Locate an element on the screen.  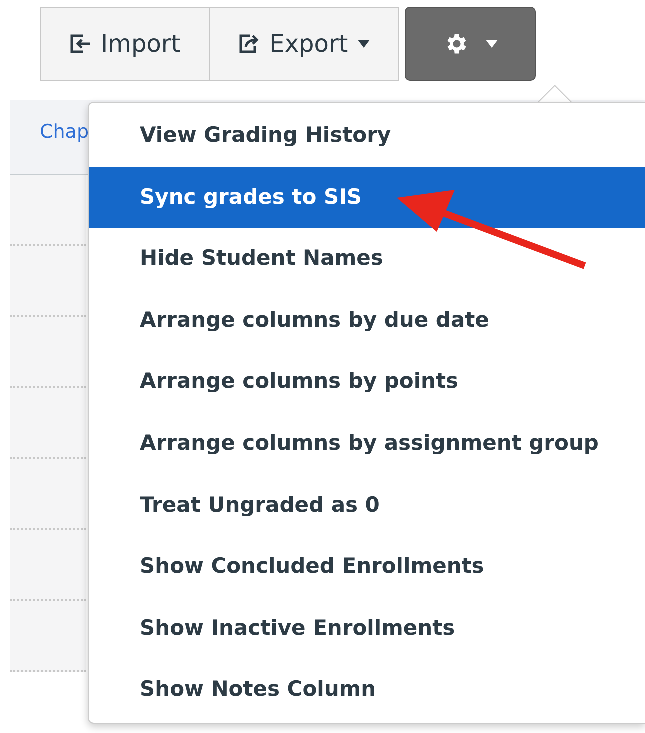
settings-button is located at coordinates (470, 44).